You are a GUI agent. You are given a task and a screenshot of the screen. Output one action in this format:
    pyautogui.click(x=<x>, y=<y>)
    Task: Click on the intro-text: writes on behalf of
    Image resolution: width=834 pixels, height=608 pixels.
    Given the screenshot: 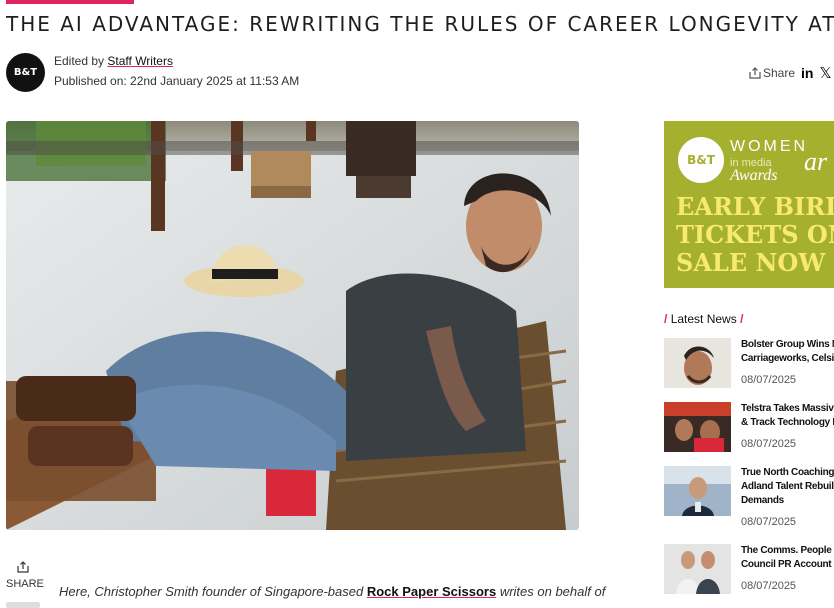 What is the action you would take?
    pyautogui.click(x=551, y=591)
    